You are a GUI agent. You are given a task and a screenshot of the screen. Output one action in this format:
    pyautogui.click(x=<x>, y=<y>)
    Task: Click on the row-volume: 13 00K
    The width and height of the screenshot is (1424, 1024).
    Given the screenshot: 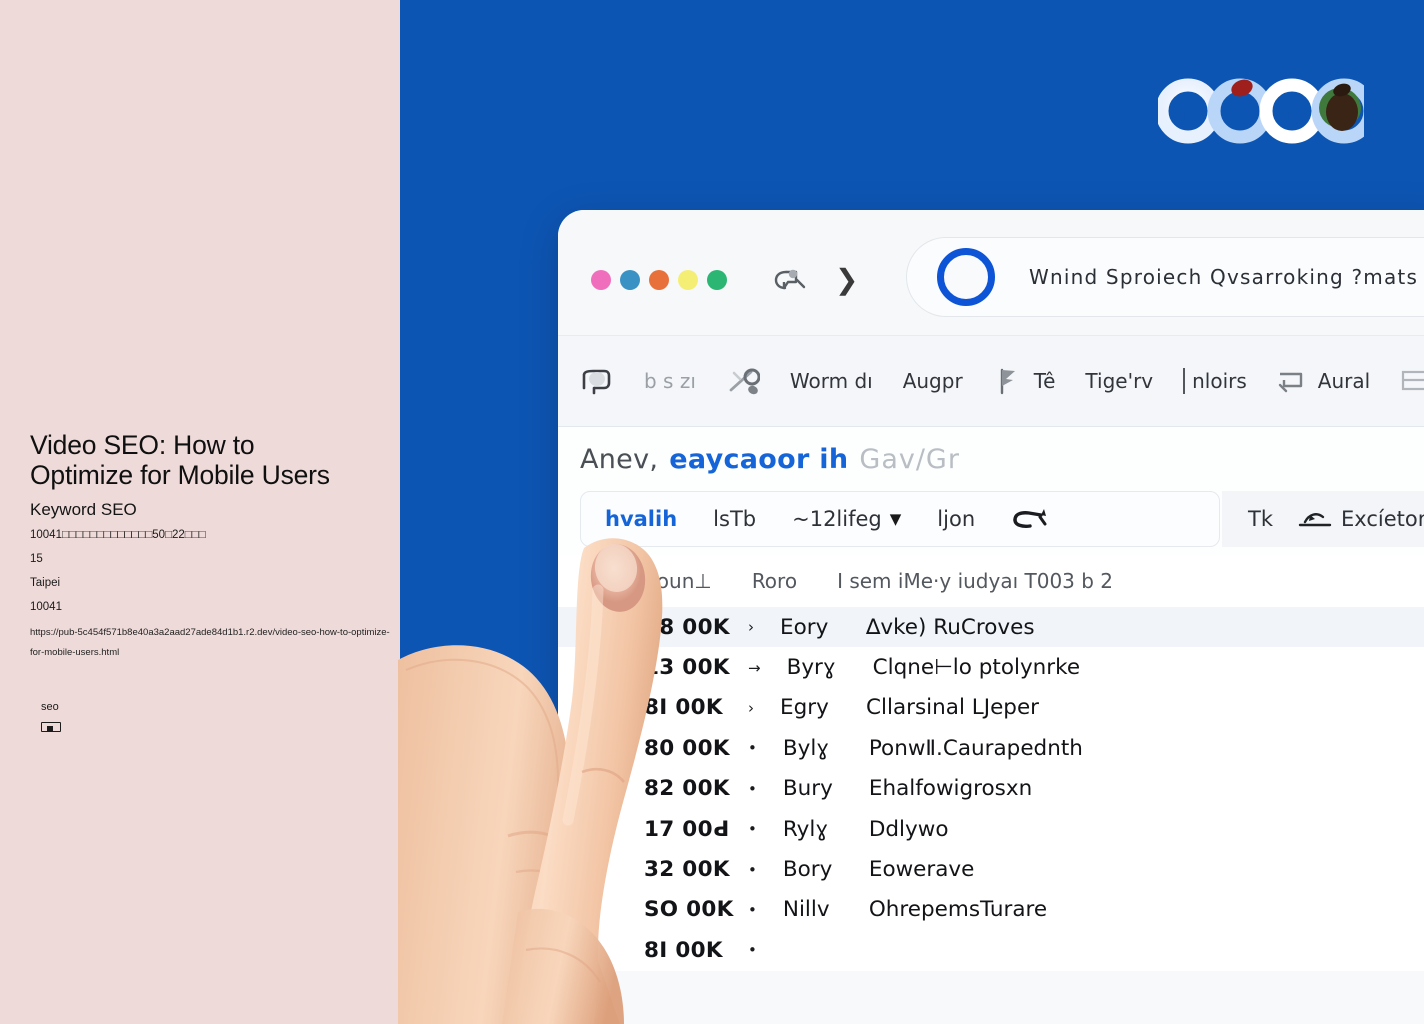 What is the action you would take?
    pyautogui.click(x=687, y=668)
    